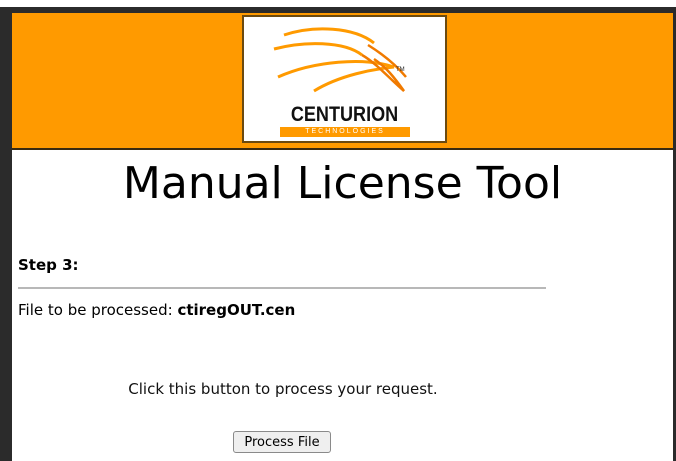  I want to click on process-file-button: Process File, so click(282, 442).